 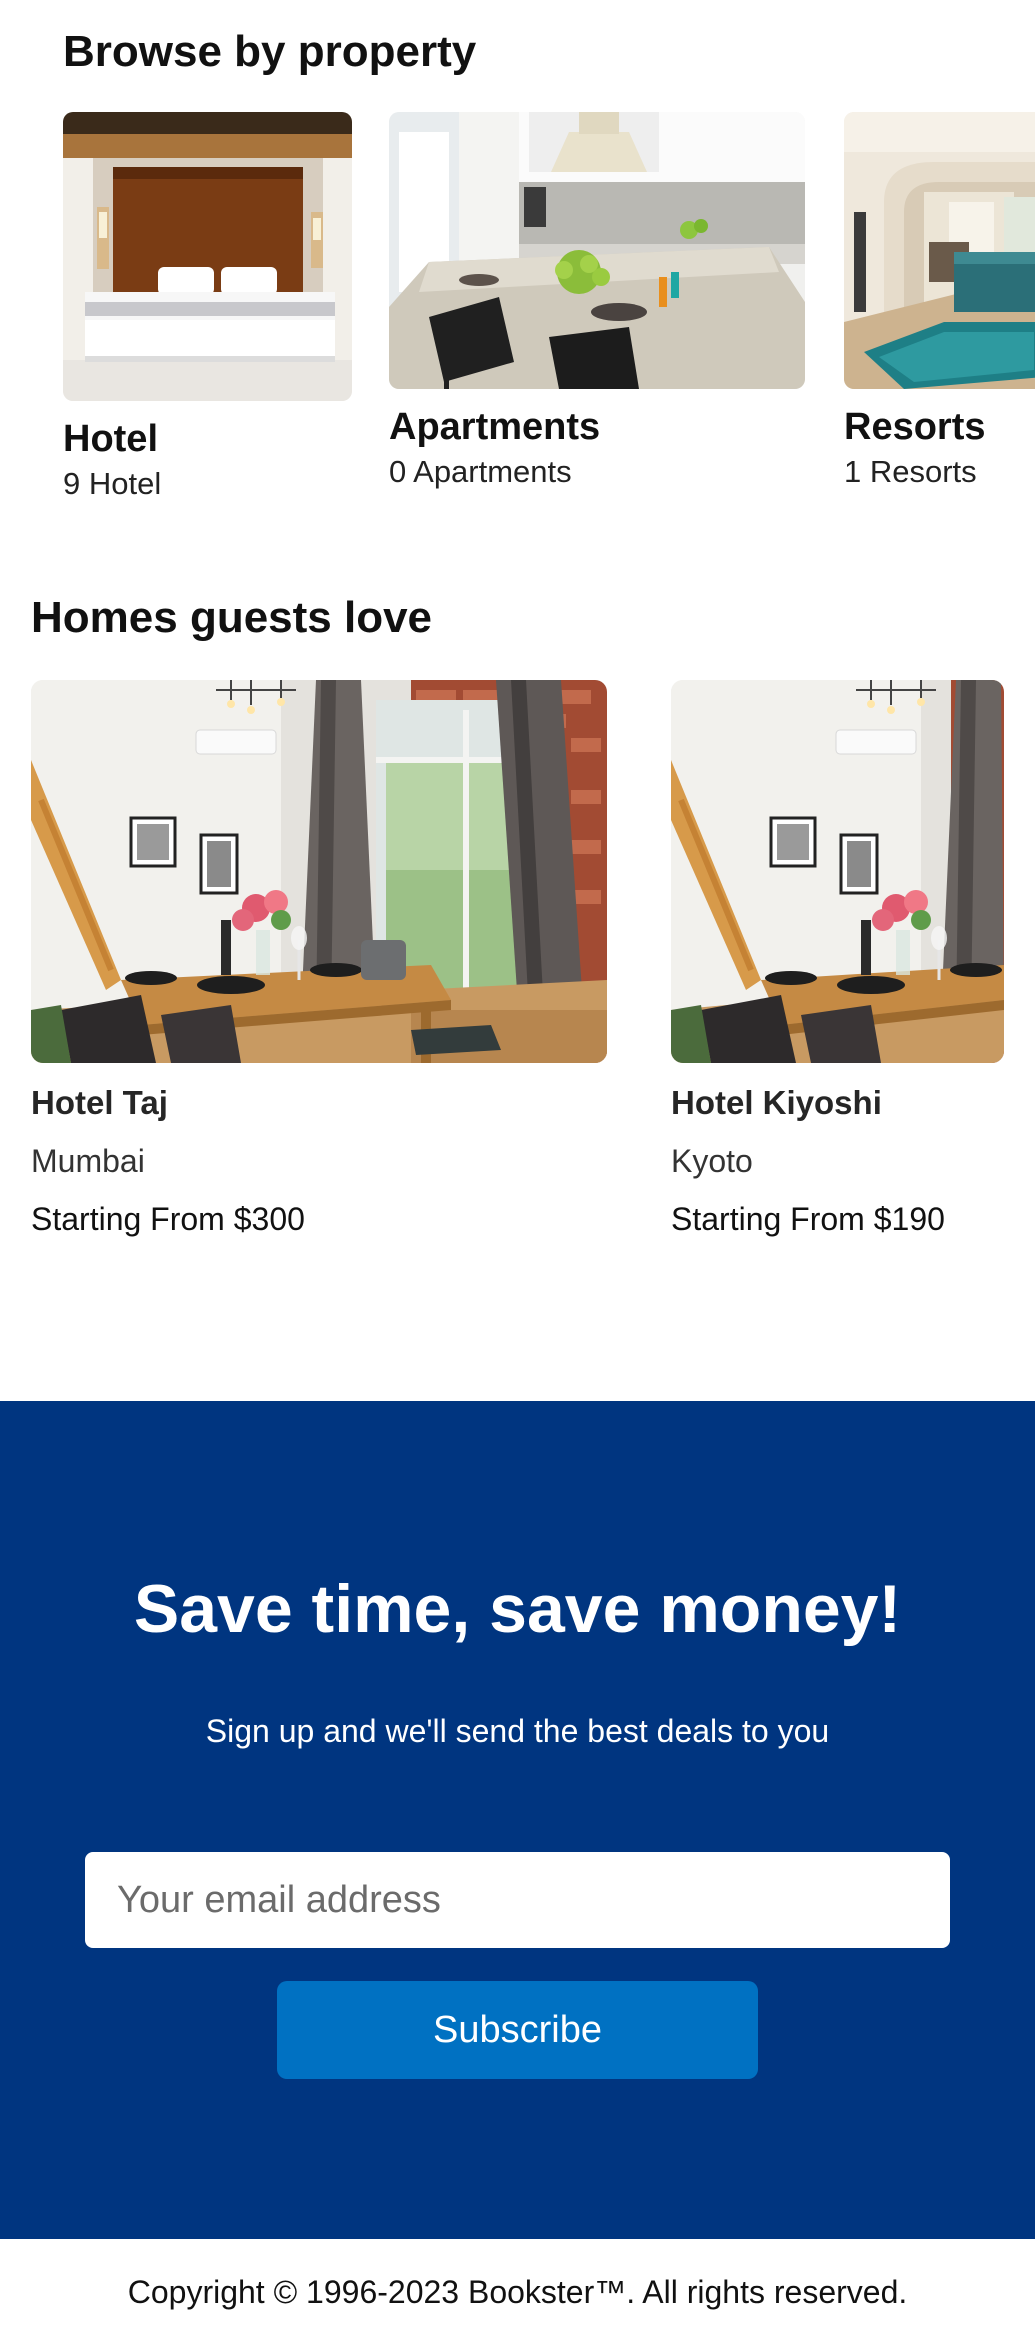 What do you see at coordinates (939, 250) in the screenshot?
I see `resort-lobby-image` at bounding box center [939, 250].